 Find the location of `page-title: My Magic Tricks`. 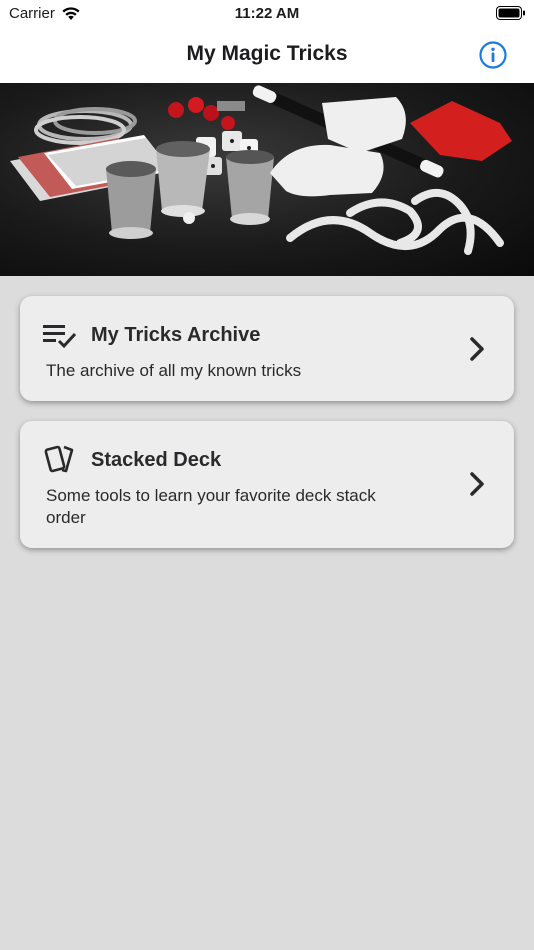

page-title: My Magic Tricks is located at coordinates (267, 53).